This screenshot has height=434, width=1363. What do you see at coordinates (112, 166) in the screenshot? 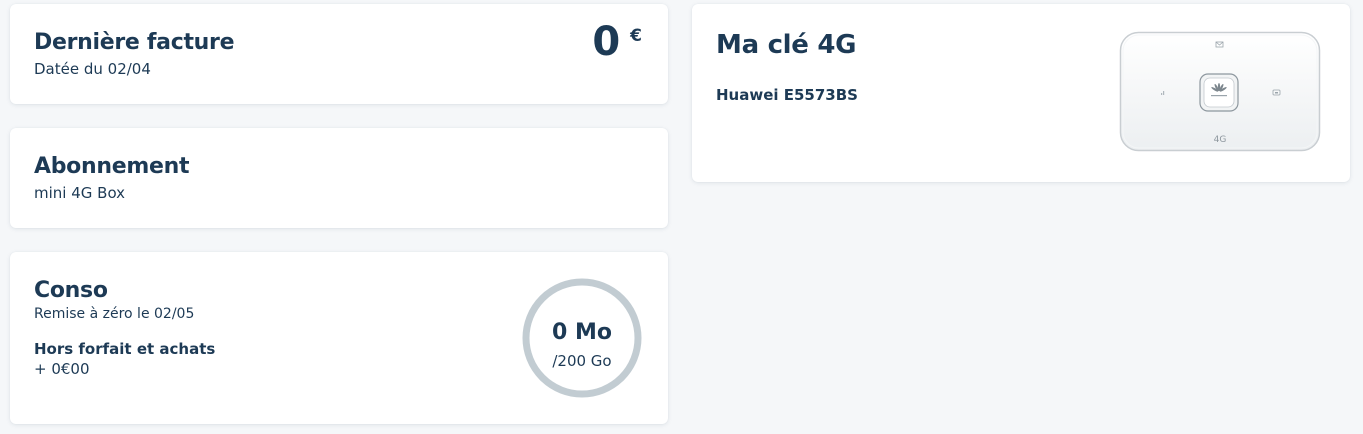
I see `subscription-title: Abonnement` at bounding box center [112, 166].